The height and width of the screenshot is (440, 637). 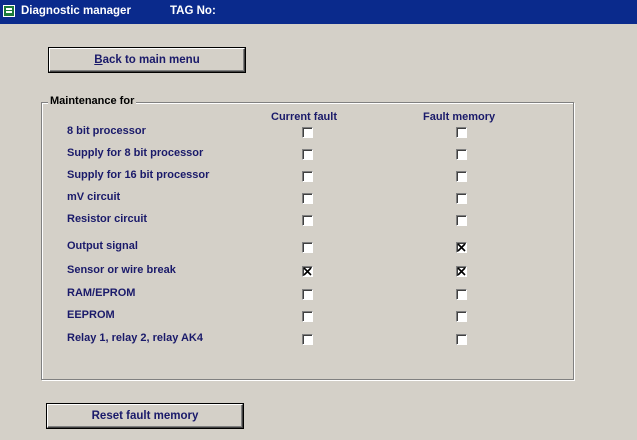 What do you see at coordinates (76, 11) in the screenshot?
I see `window-title: Diagnostic manager` at bounding box center [76, 11].